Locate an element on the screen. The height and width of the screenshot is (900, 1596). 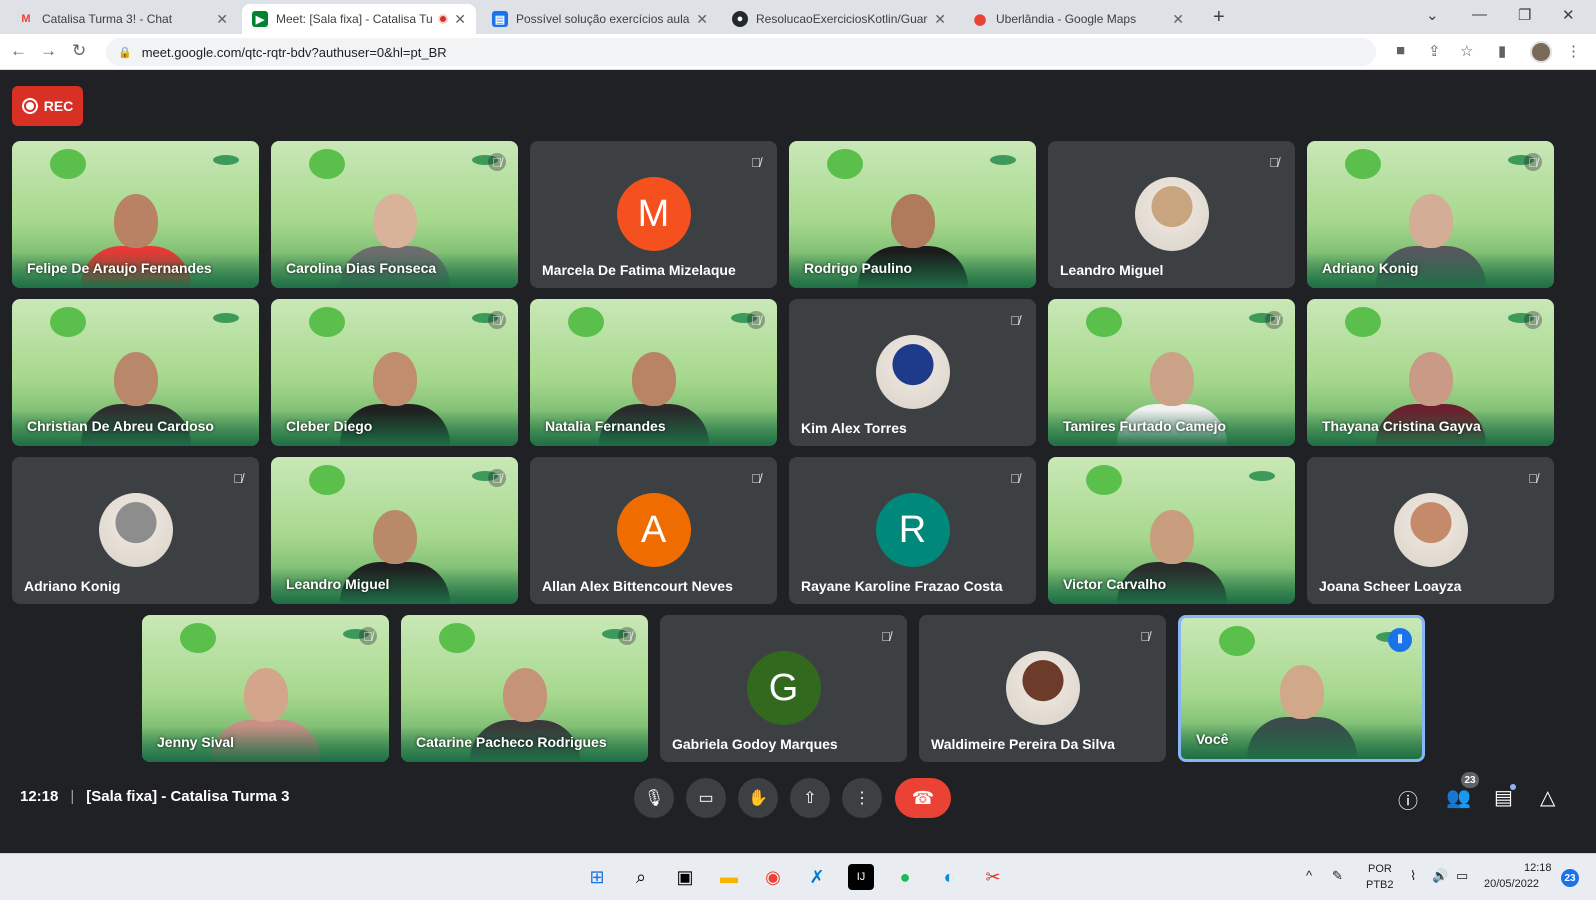
people-icon: 👥 is located at coordinates (1458, 797).